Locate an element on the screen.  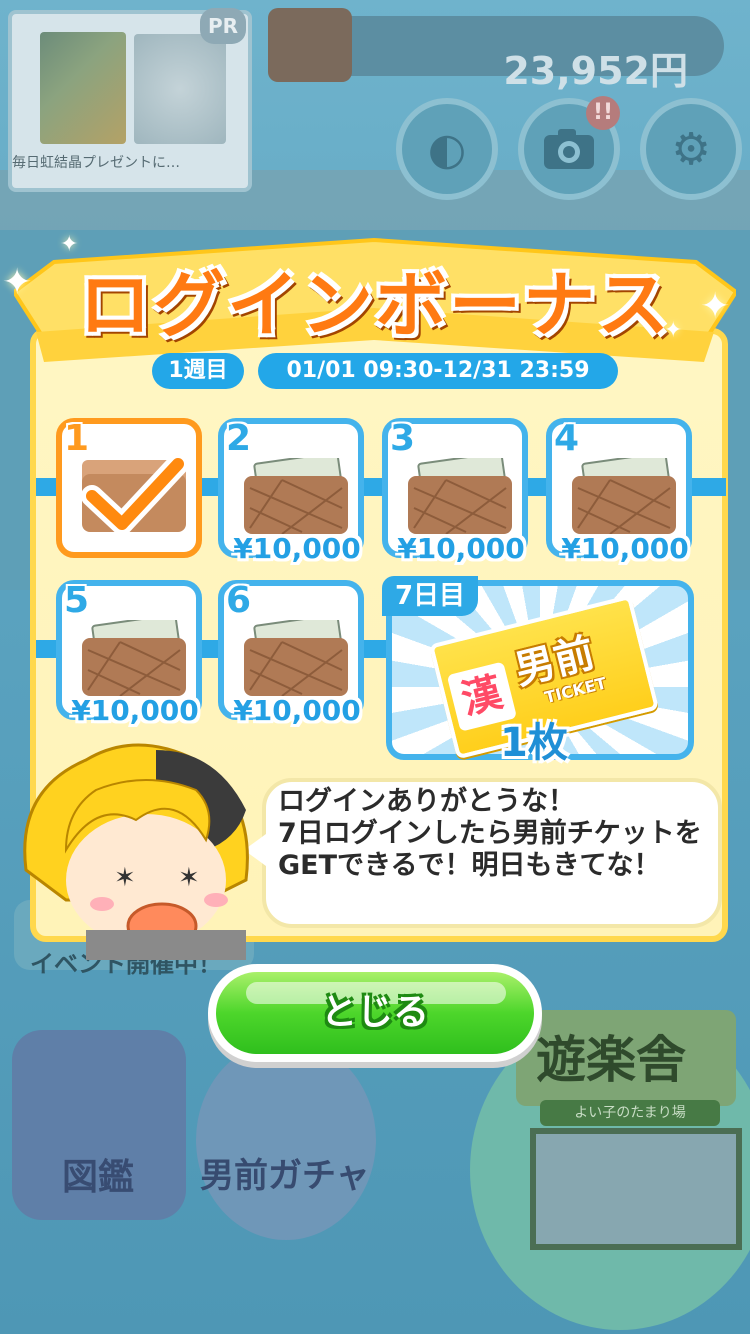
day-number: 1 is located at coordinates (77, 438).